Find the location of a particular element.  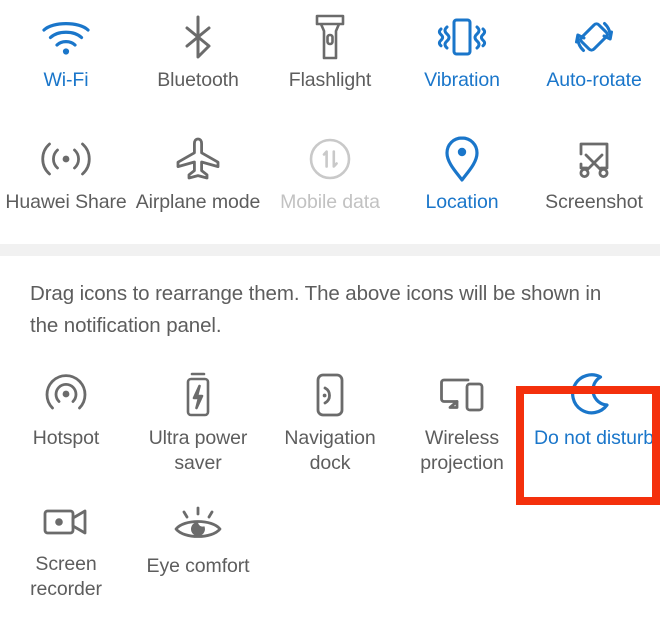

shortcut-tile-do-not-disturb: Do not disturb is located at coordinates (594, 420).